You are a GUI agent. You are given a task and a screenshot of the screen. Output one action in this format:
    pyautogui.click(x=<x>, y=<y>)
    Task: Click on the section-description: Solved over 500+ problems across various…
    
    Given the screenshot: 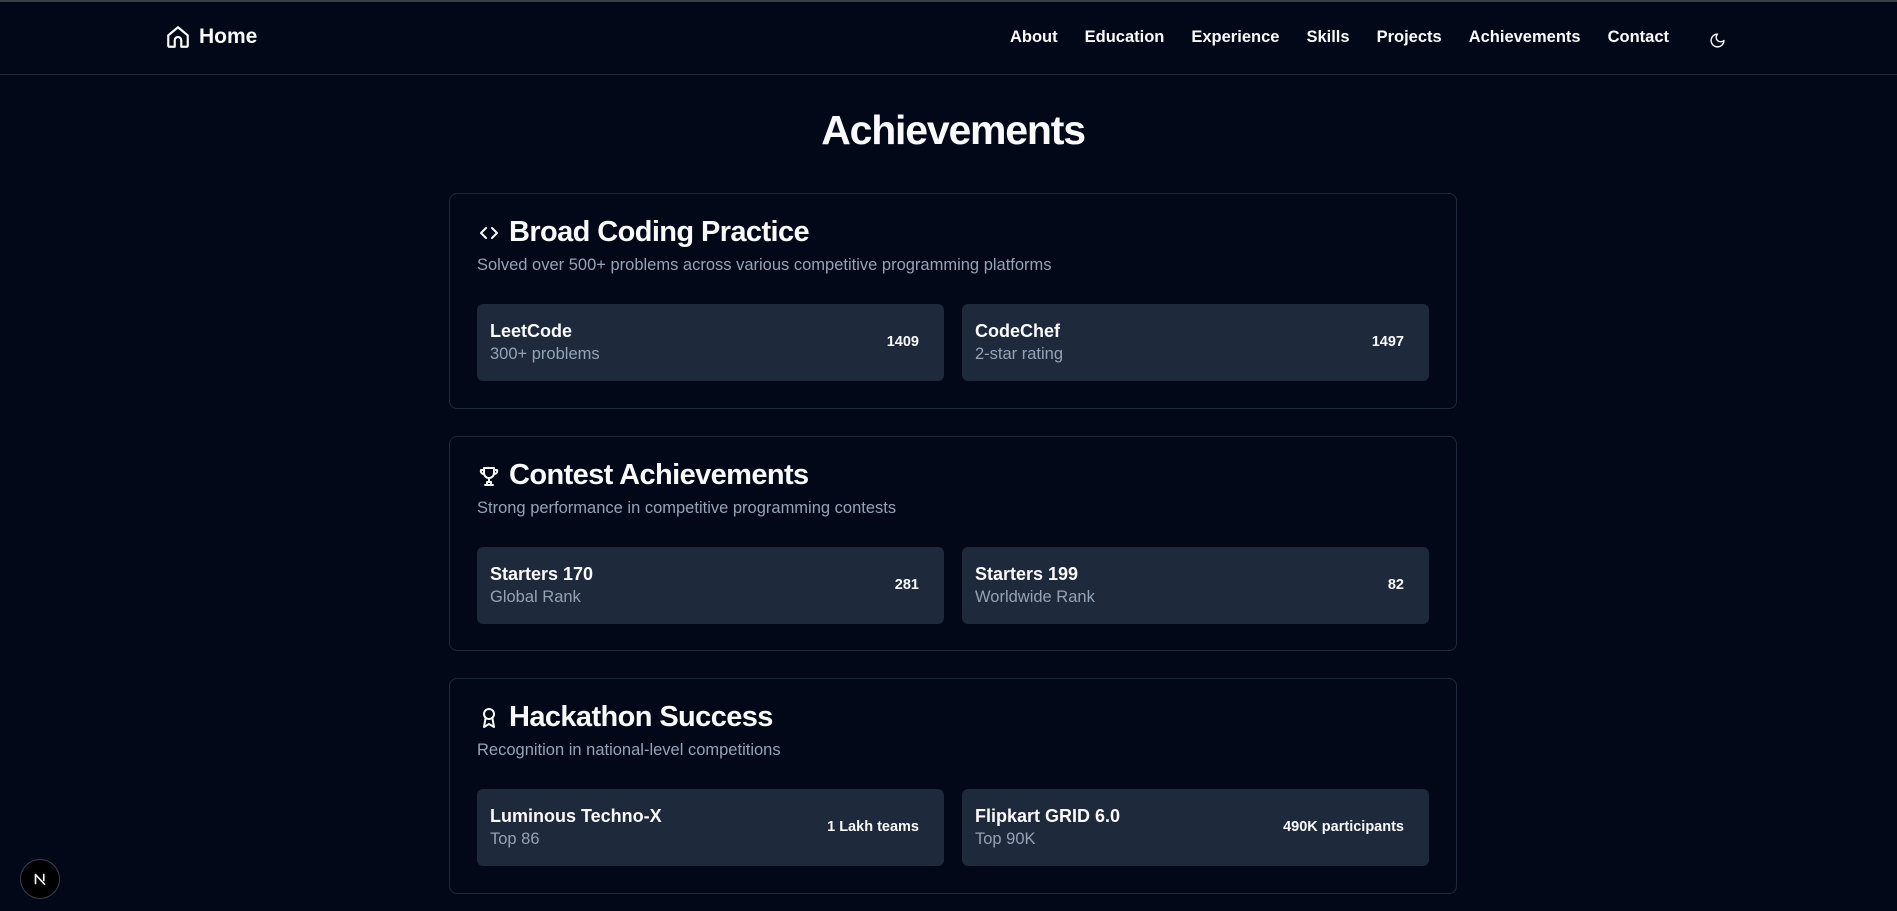 What is the action you would take?
    pyautogui.click(x=764, y=265)
    